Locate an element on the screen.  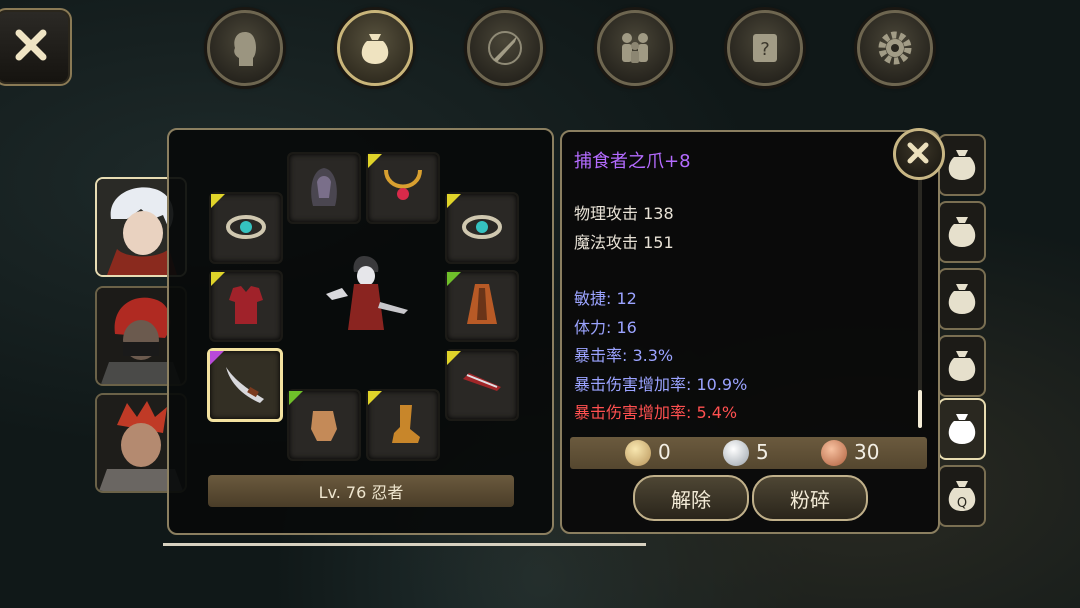
blade-icon is located at coordinates (482, 382).